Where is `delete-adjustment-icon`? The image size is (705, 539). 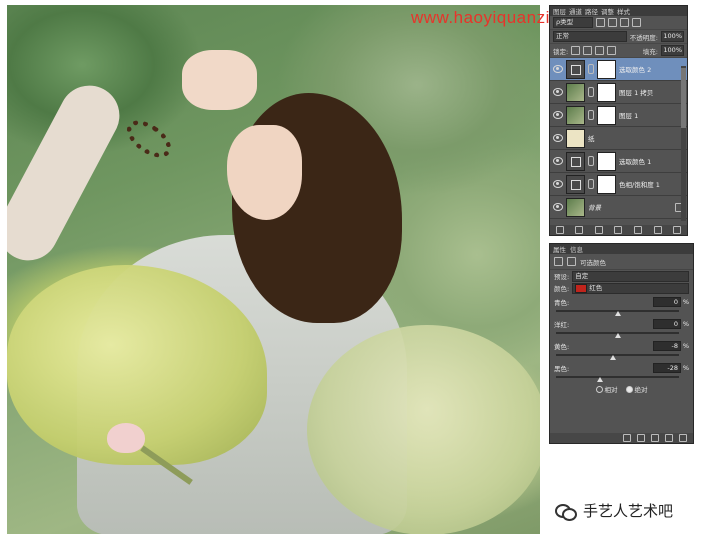 delete-adjustment-icon is located at coordinates (683, 438).